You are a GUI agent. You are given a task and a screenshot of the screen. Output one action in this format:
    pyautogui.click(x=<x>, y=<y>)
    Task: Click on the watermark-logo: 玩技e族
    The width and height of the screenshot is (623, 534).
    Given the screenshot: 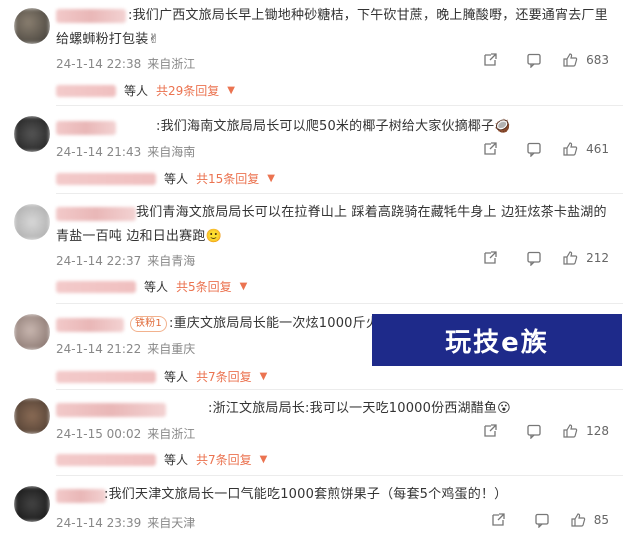 What is the action you would take?
    pyautogui.click(x=497, y=340)
    